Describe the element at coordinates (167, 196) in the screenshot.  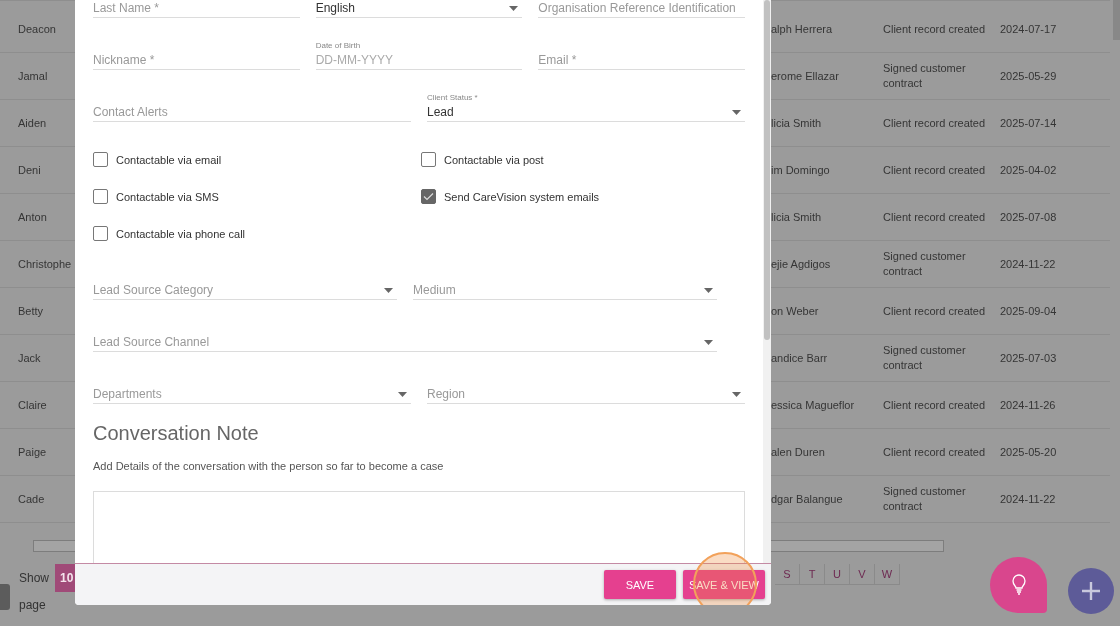
I see `checkbox-label: Contactable via SMS` at that location.